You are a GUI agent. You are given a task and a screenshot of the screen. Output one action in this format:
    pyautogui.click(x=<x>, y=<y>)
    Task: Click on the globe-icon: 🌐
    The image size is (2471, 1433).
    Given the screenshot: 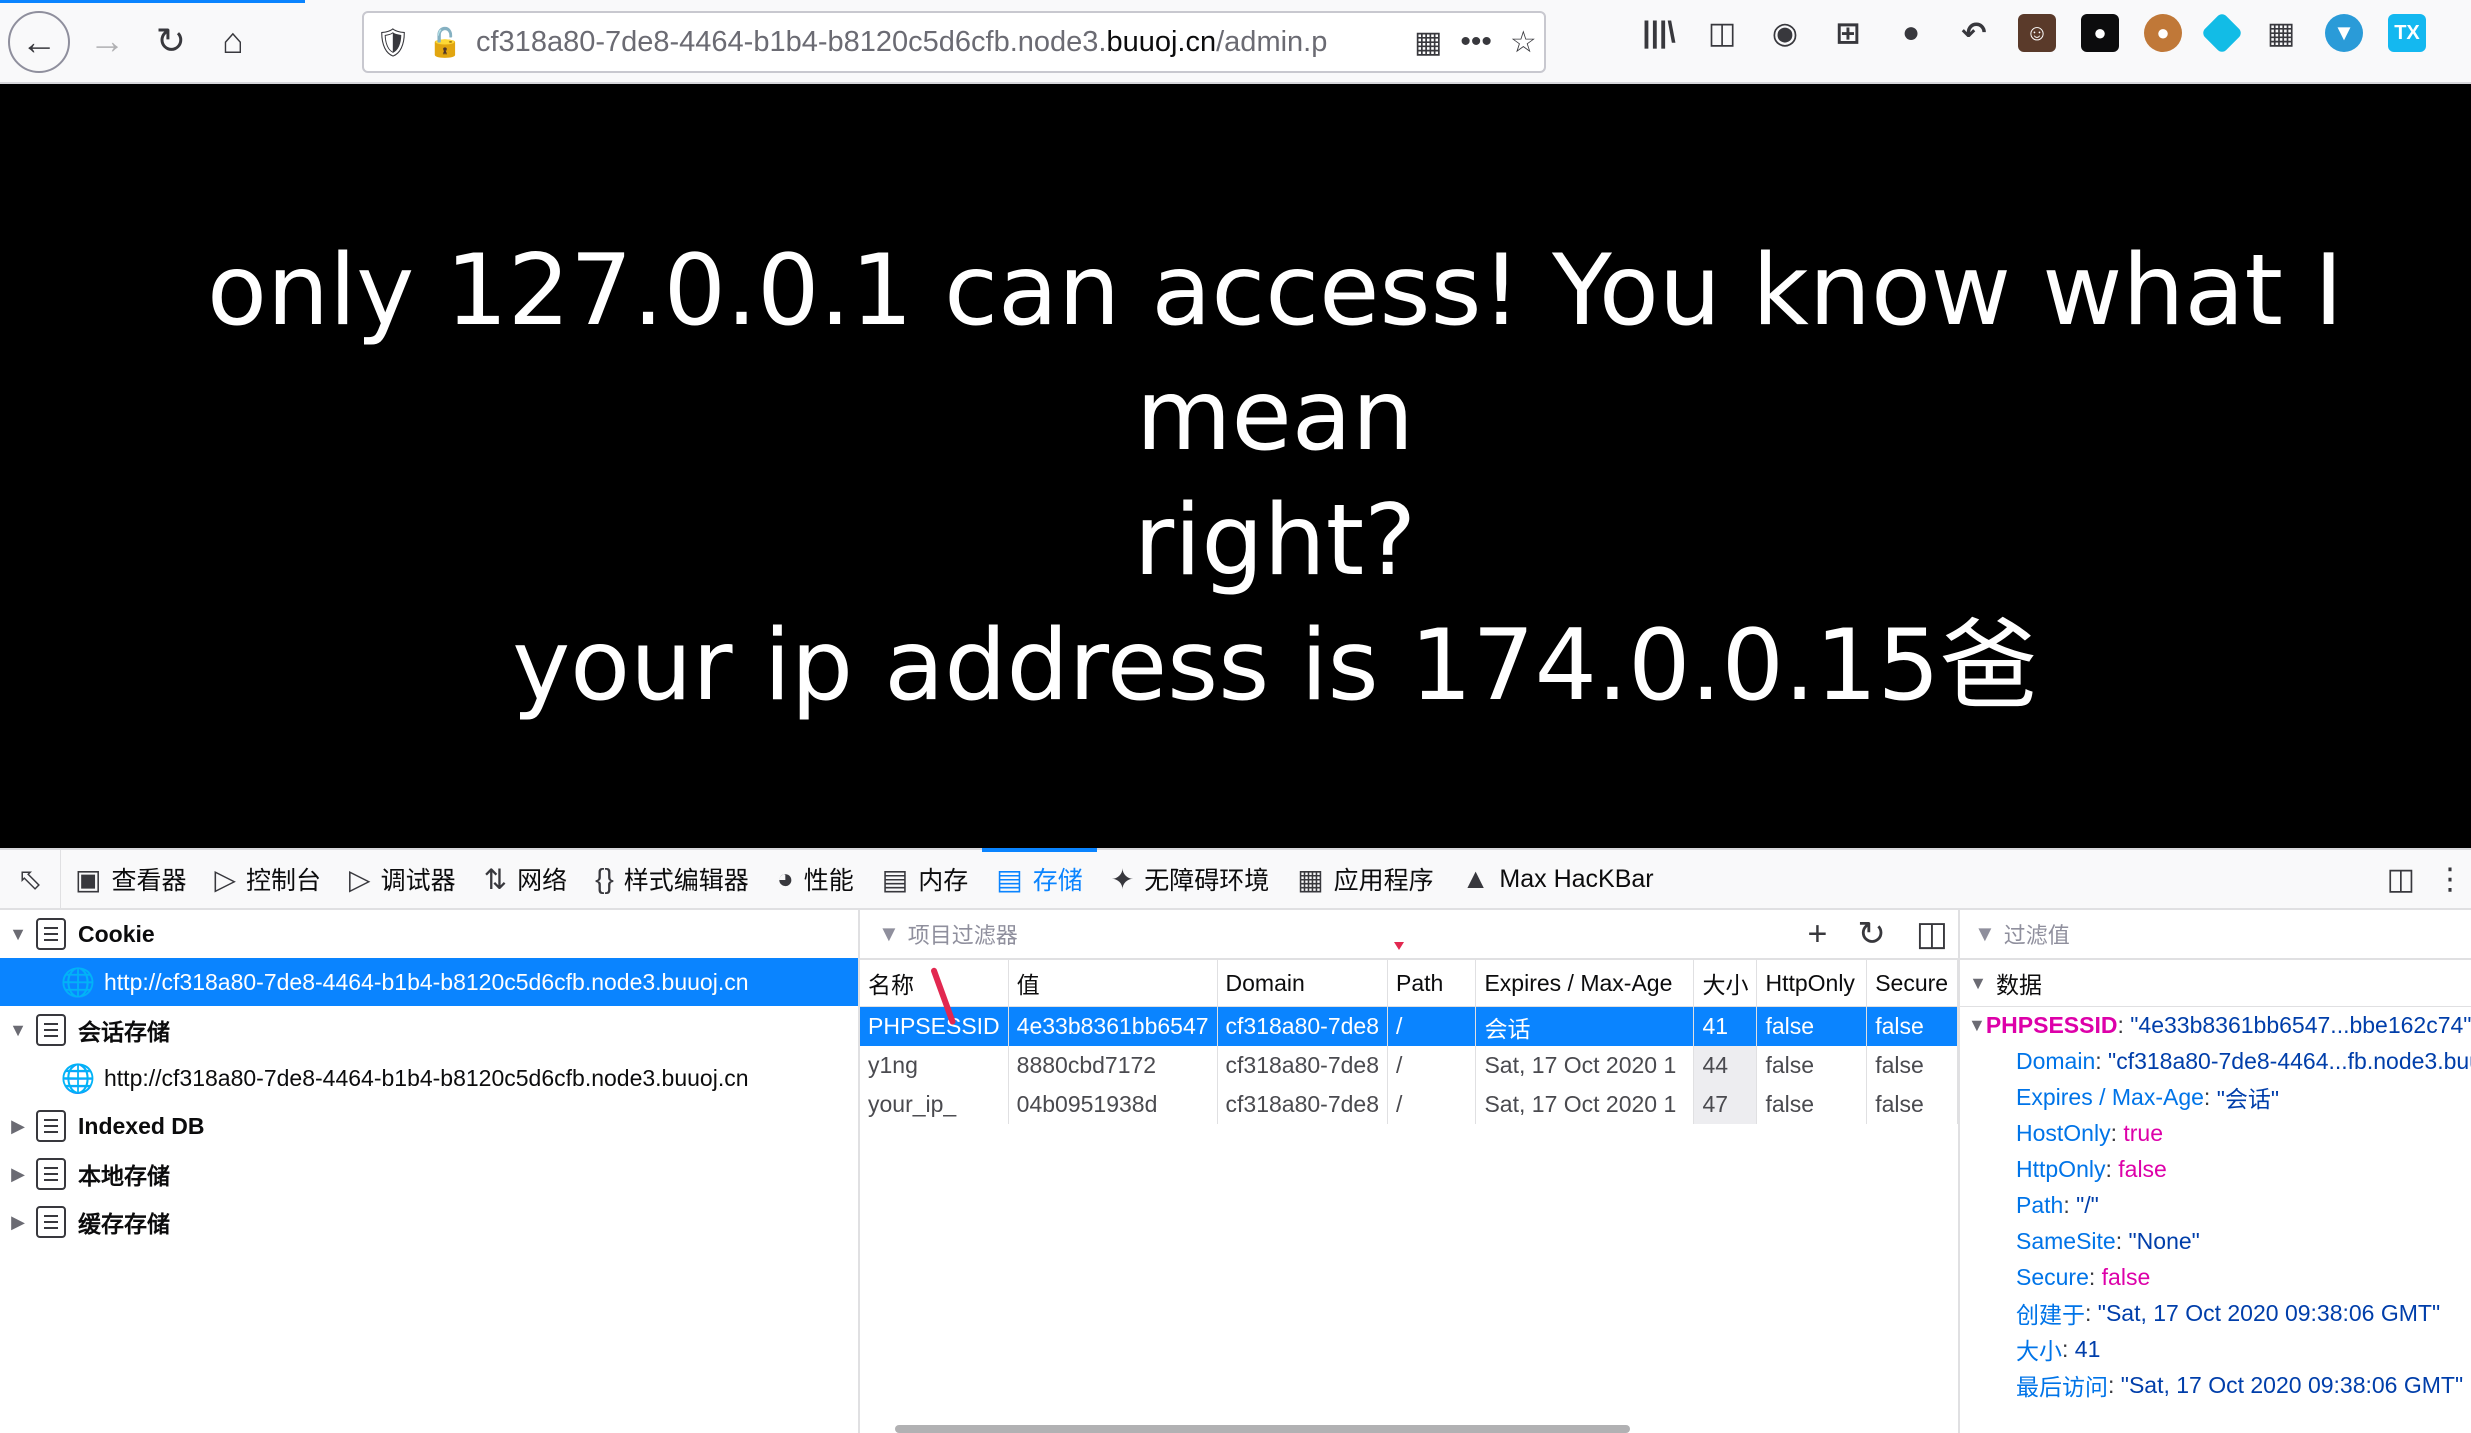 What is the action you would take?
    pyautogui.click(x=78, y=982)
    